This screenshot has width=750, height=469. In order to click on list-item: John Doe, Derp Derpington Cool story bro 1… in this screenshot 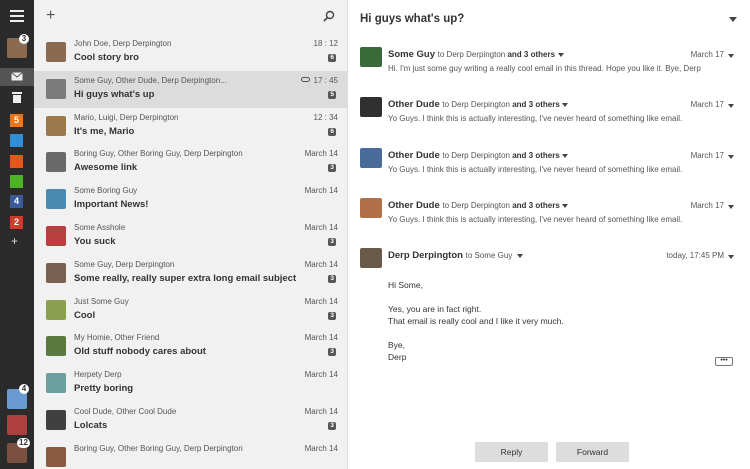, I will do `click(191, 52)`.